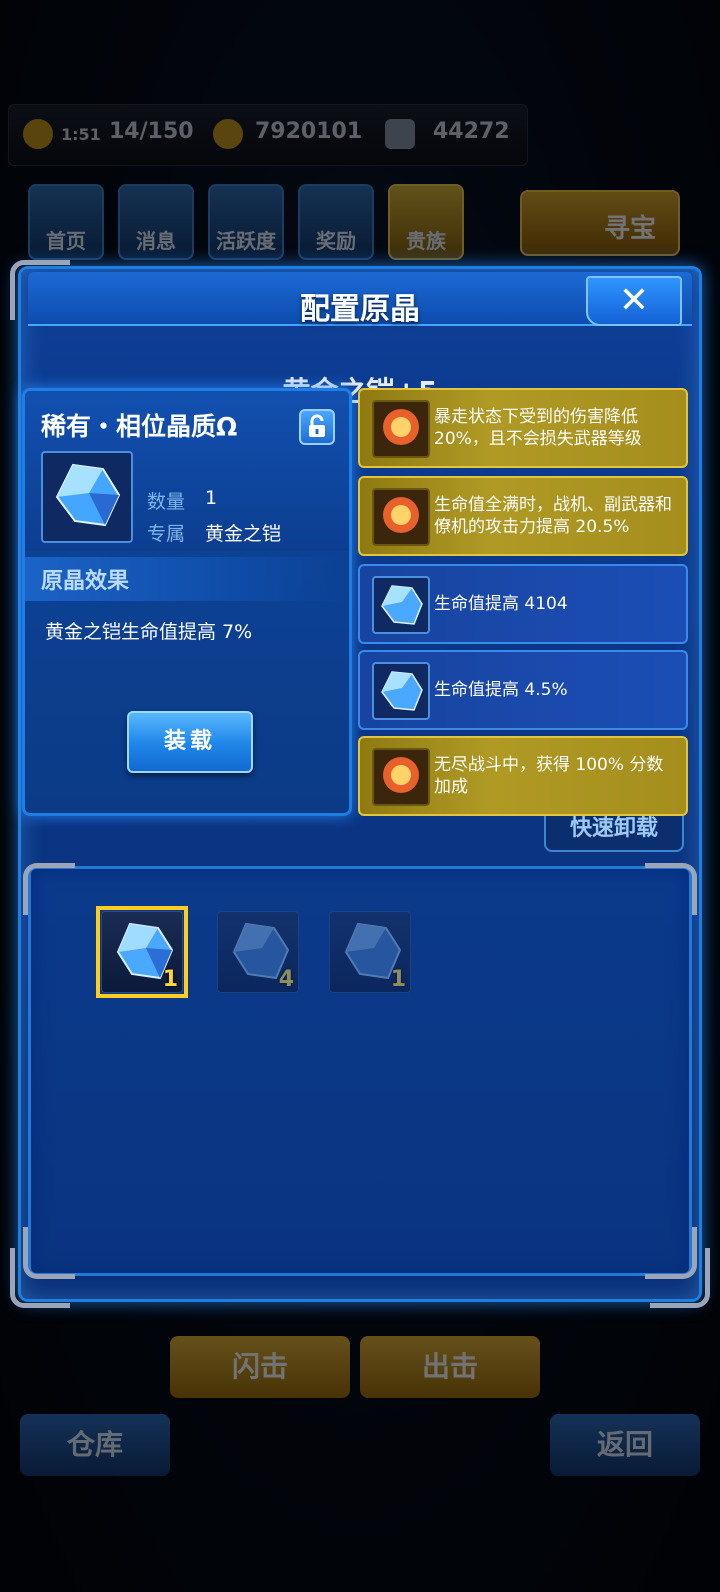  Describe the element at coordinates (243, 534) in the screenshot. I see `exclusive-value: 黄金之铠` at that location.